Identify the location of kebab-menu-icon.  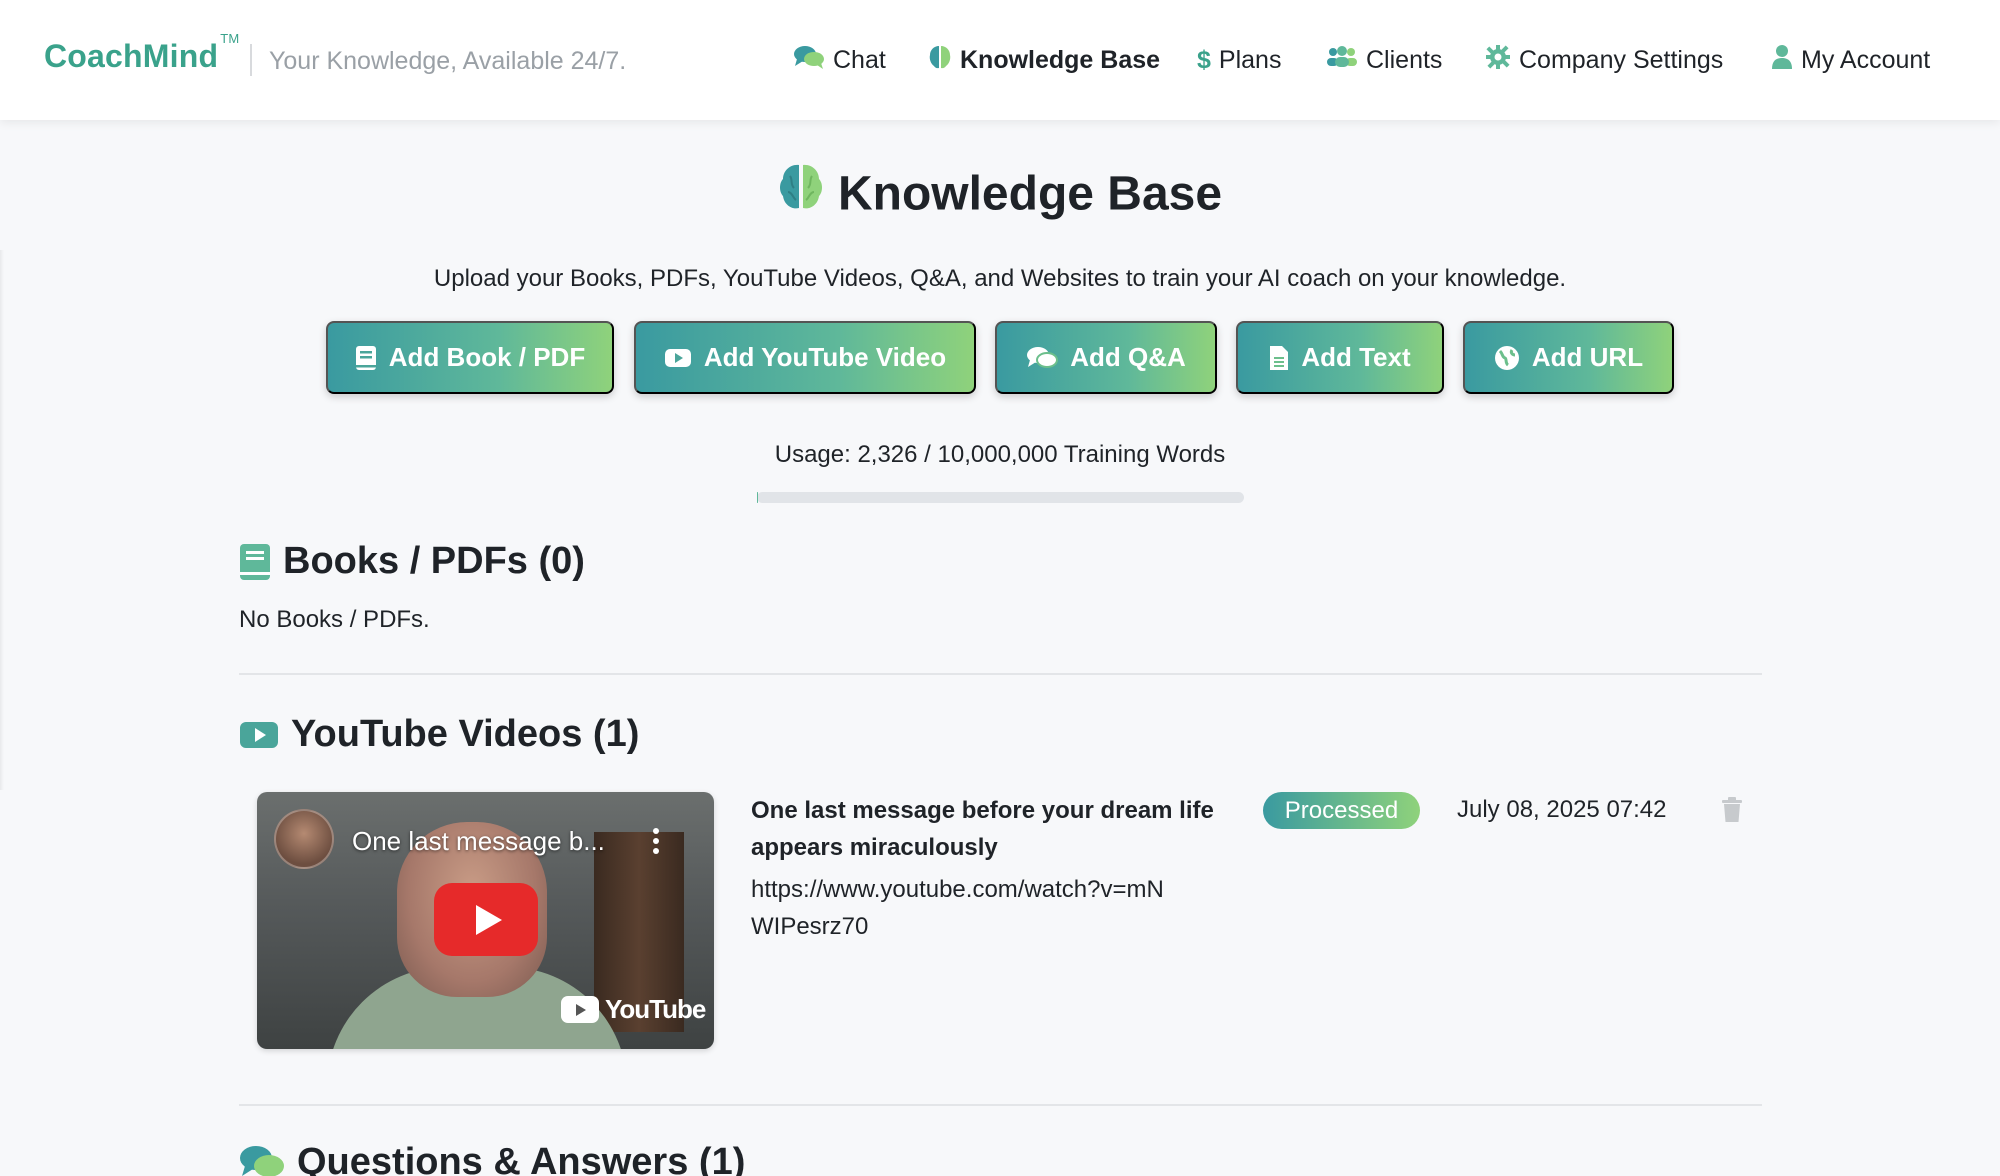
(656, 841).